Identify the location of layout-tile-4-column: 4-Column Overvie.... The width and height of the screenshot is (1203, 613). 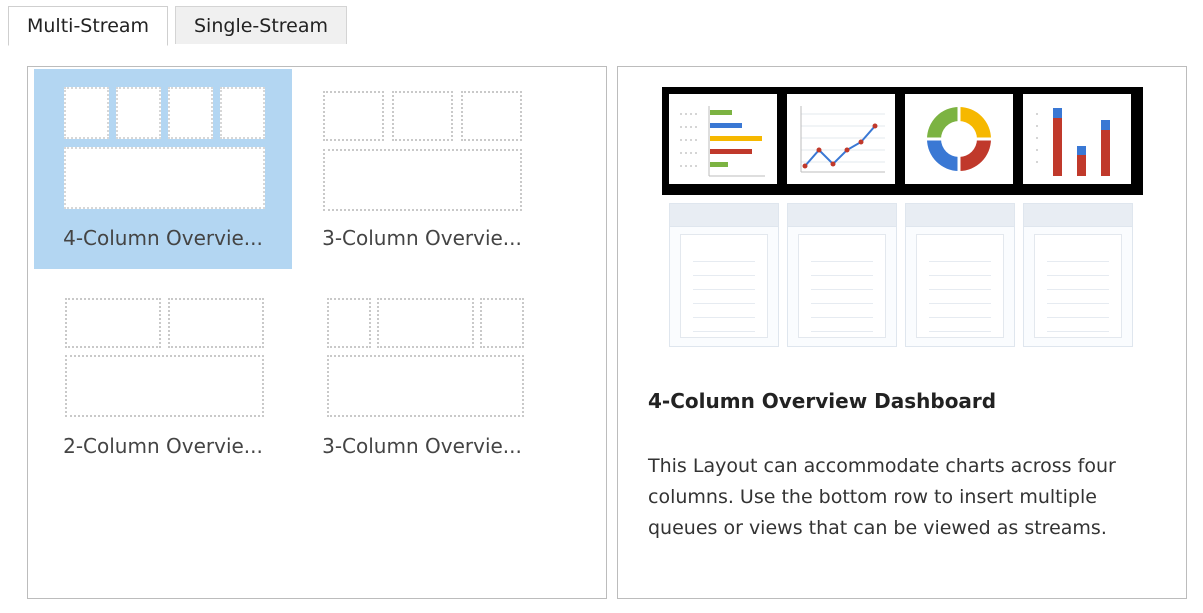
(163, 169).